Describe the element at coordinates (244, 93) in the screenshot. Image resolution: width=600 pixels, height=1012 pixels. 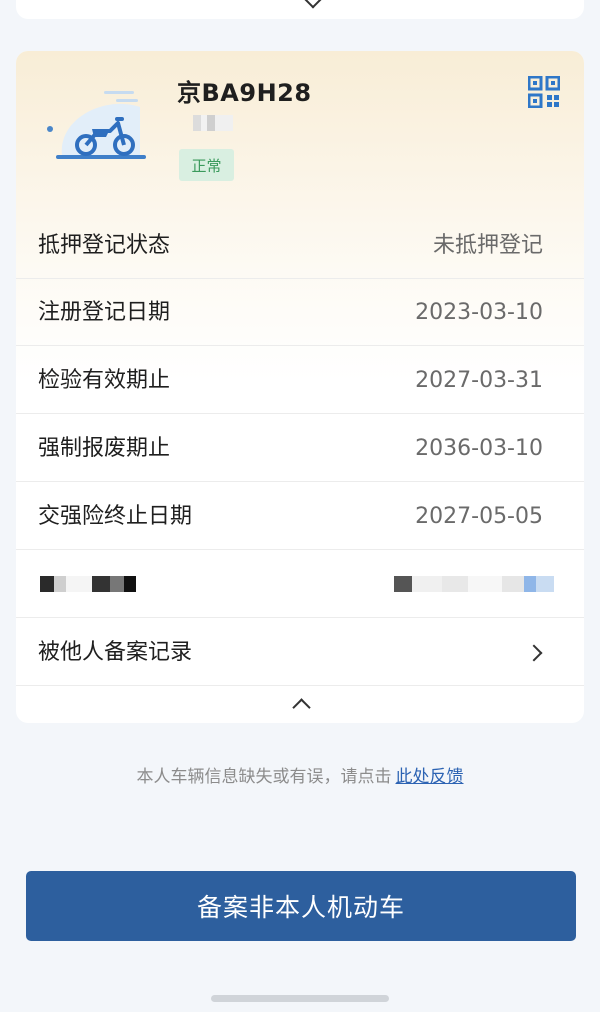
I see `plate-number: 京BA9H28` at that location.